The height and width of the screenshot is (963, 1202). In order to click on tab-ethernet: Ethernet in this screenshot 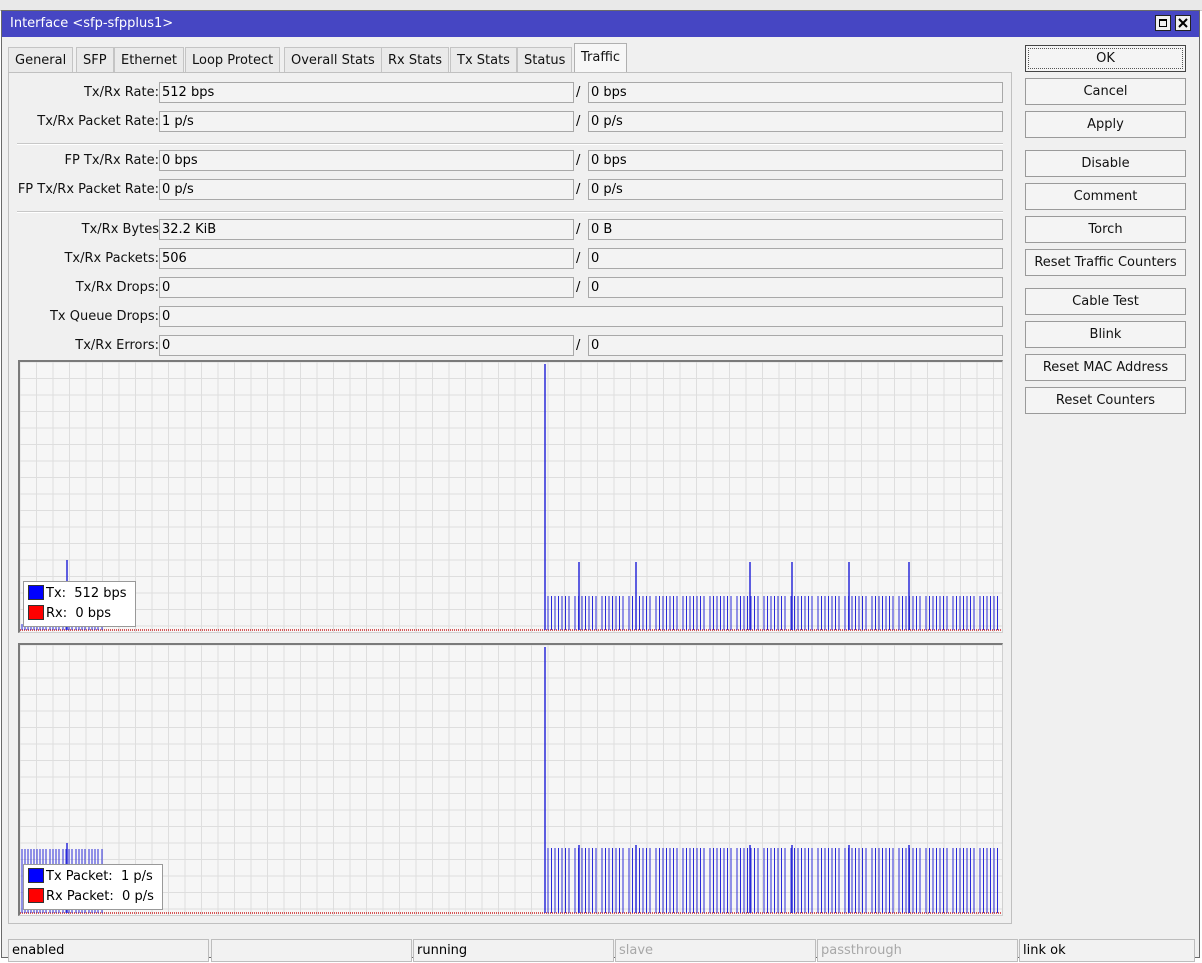, I will do `click(149, 59)`.